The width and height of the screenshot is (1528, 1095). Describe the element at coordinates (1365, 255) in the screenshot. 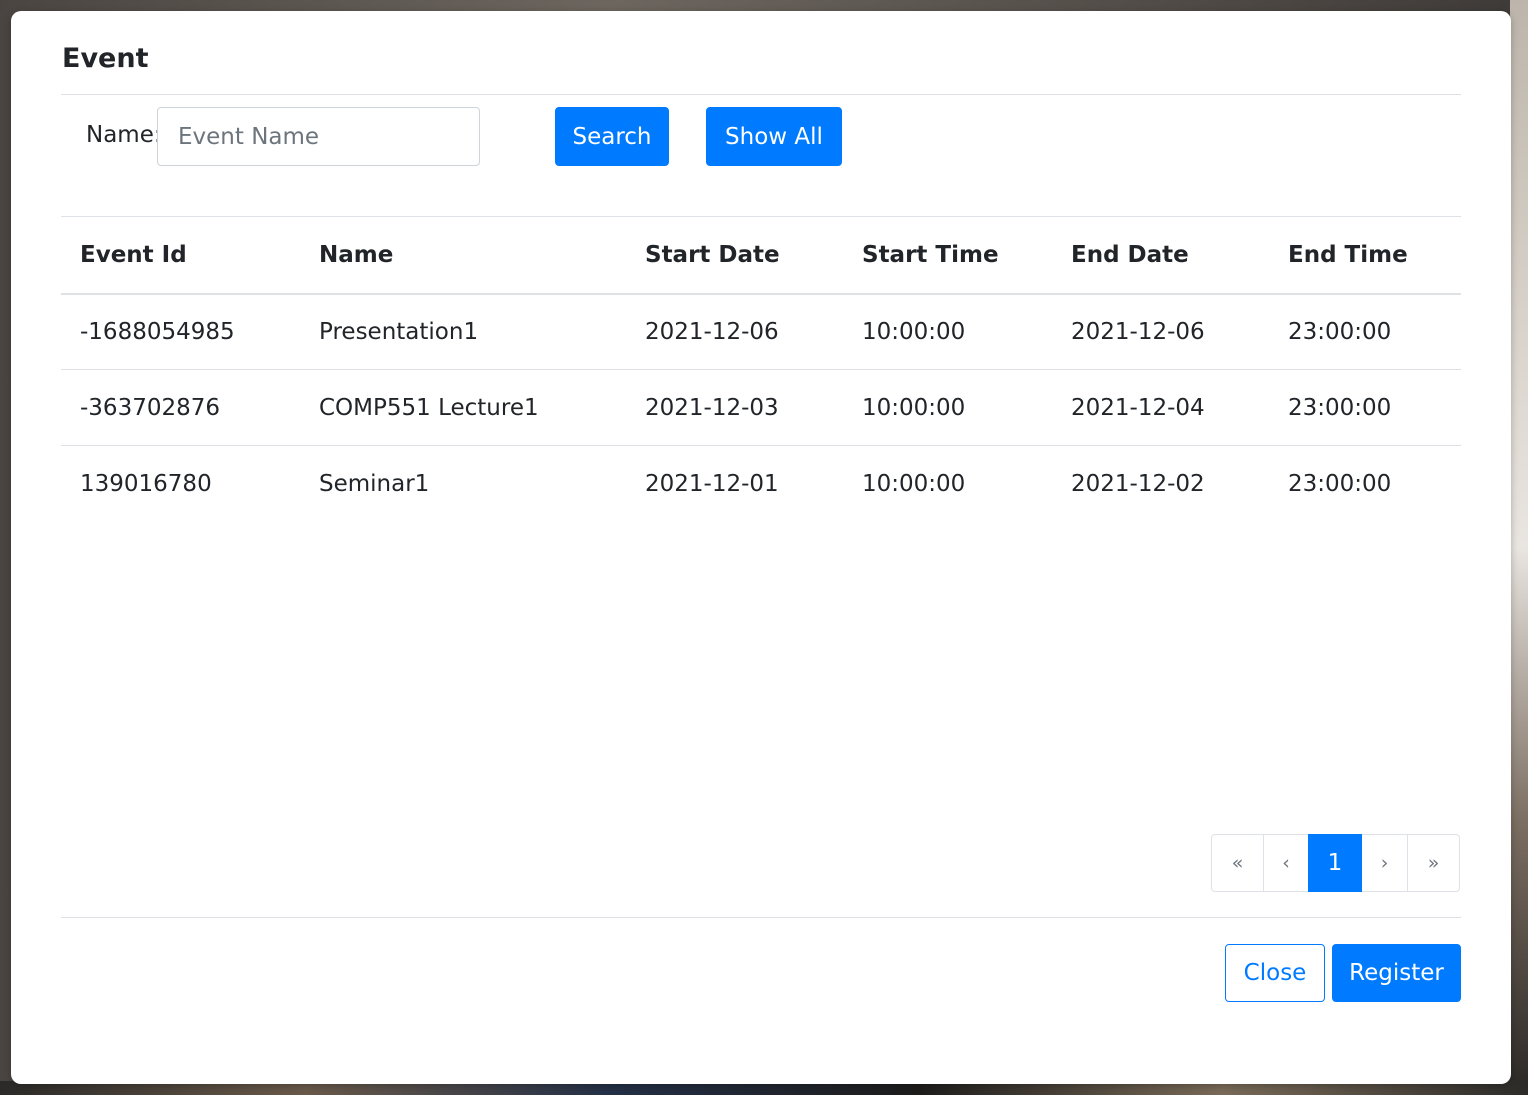

I see `header-end-time: End Time` at that location.